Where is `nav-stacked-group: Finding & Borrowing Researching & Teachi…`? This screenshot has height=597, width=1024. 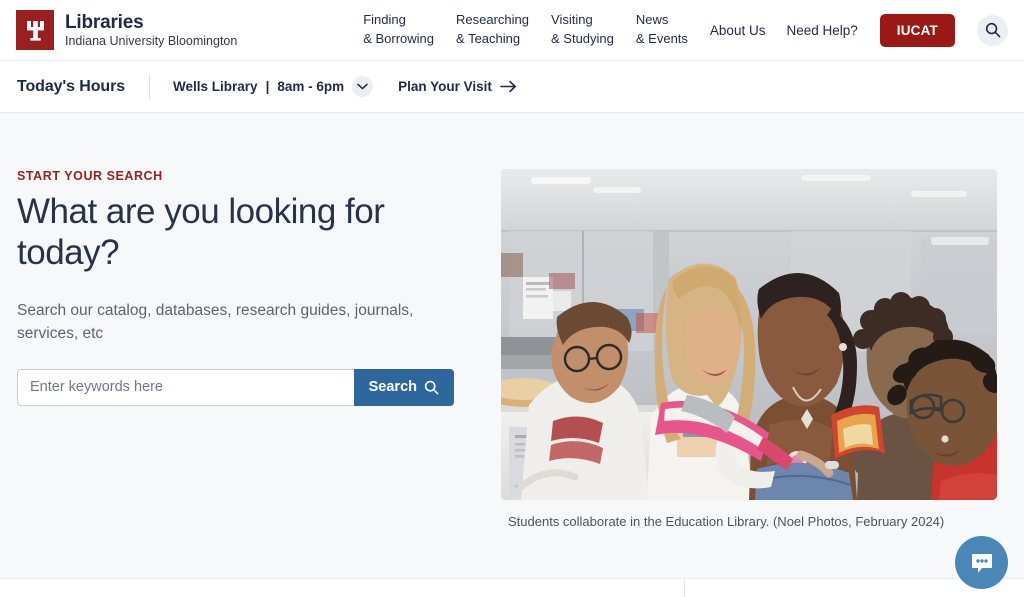
nav-stacked-group: Finding & Borrowing Researching & Teachi… is located at coordinates (525, 30).